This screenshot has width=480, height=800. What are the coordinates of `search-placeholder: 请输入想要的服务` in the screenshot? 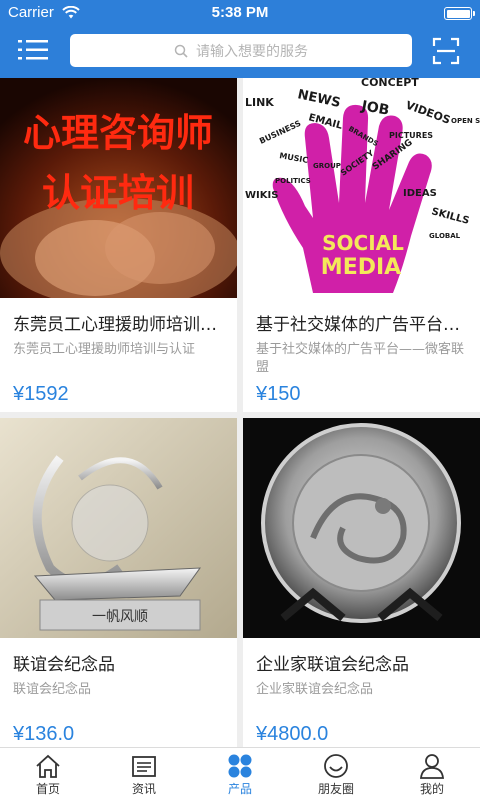 It's located at (252, 51).